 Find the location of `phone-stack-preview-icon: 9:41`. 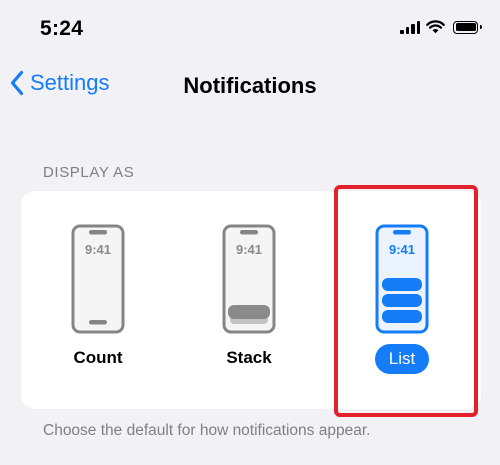

phone-stack-preview-icon: 9:41 is located at coordinates (249, 279).